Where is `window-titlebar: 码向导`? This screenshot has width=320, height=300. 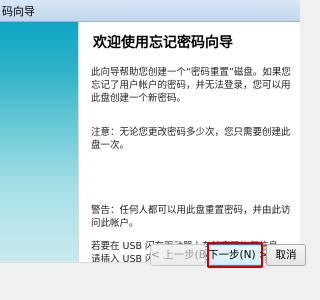
window-titlebar: 码向导 is located at coordinates (150, 11).